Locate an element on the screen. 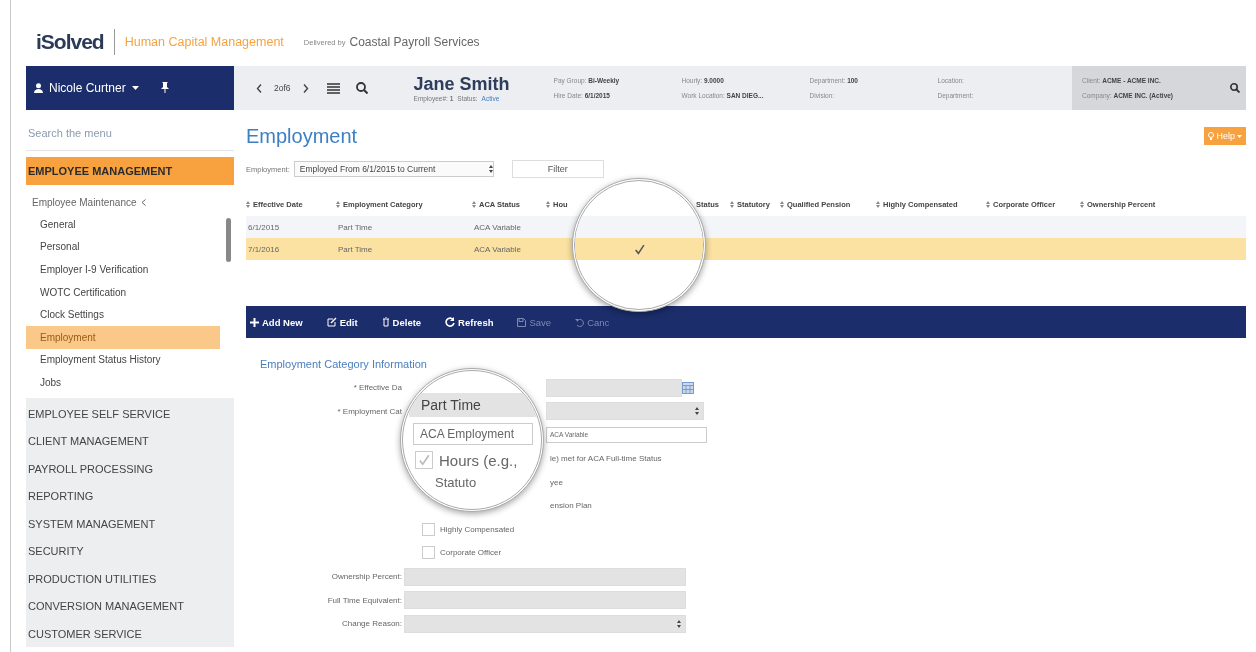  toolbar-button: Delete is located at coordinates (401, 322).